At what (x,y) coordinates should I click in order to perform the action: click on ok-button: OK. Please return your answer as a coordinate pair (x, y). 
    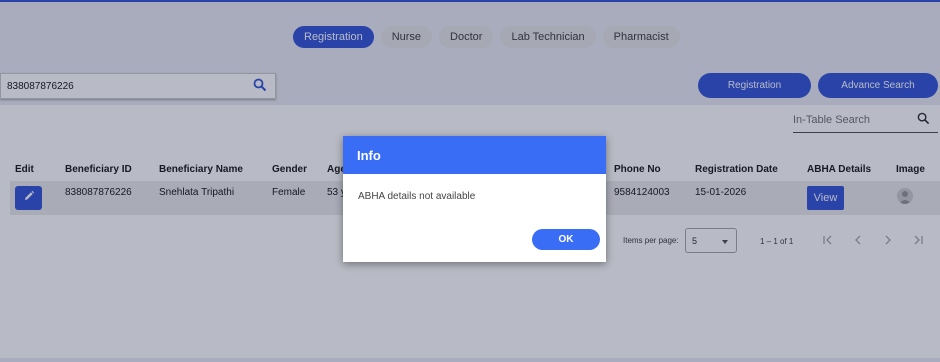
    Looking at the image, I should click on (566, 239).